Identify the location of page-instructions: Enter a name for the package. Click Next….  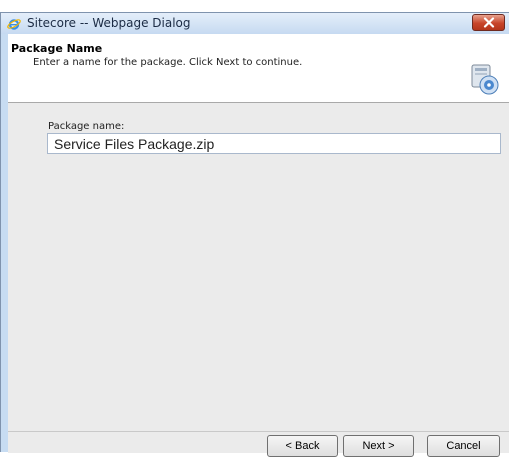
(168, 62).